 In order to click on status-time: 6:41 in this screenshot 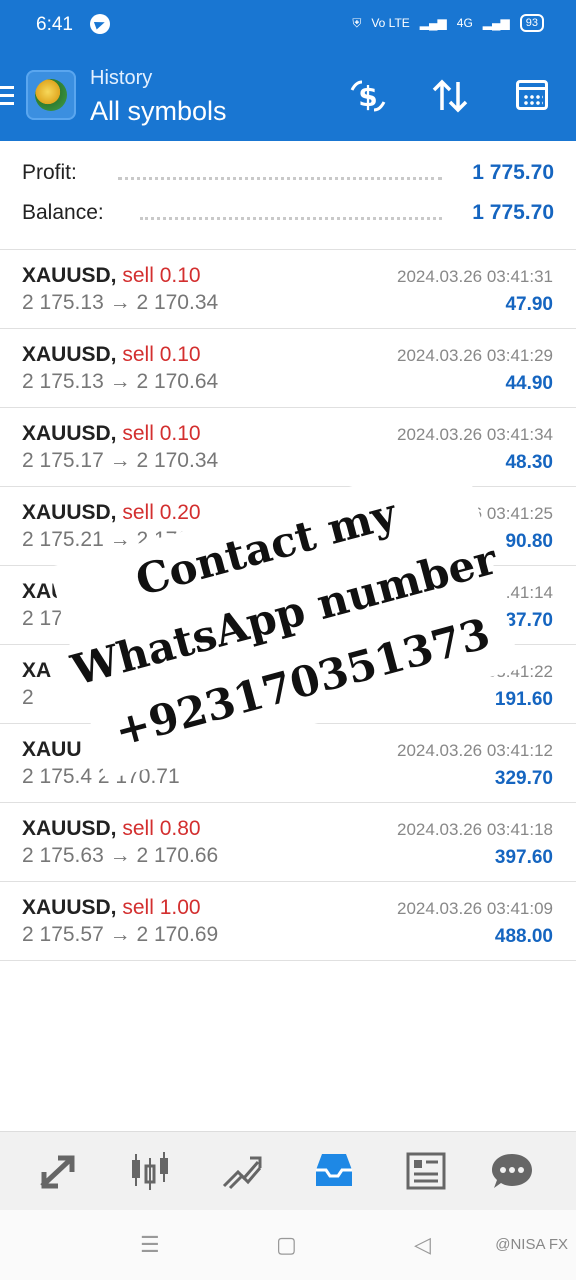, I will do `click(54, 24)`.